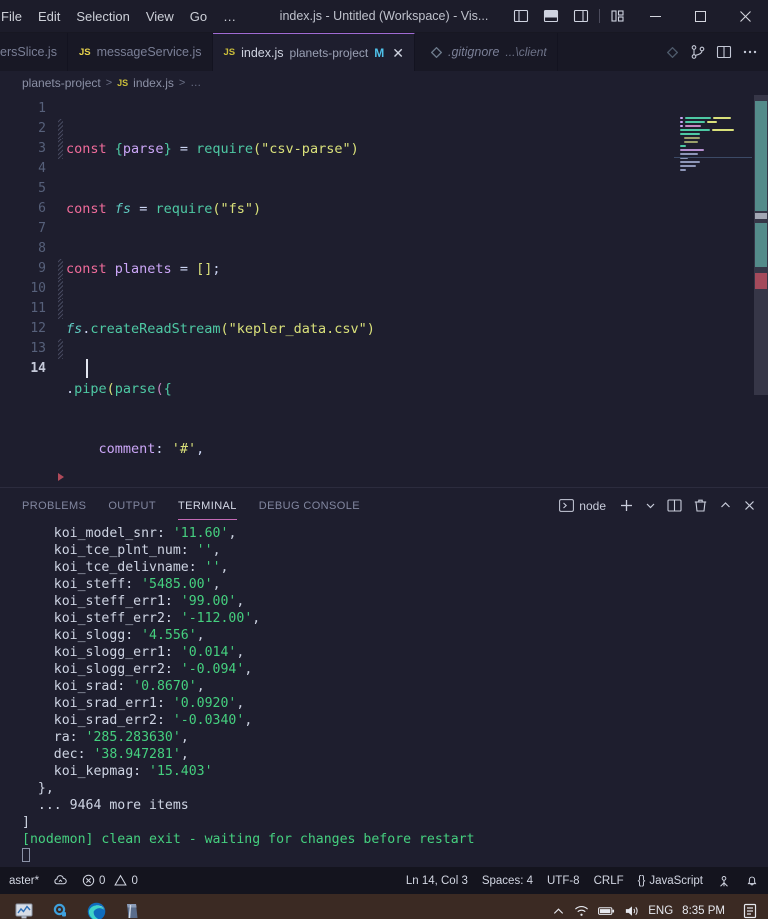  What do you see at coordinates (38, 788) in the screenshot?
I see `terminal-key: },` at bounding box center [38, 788].